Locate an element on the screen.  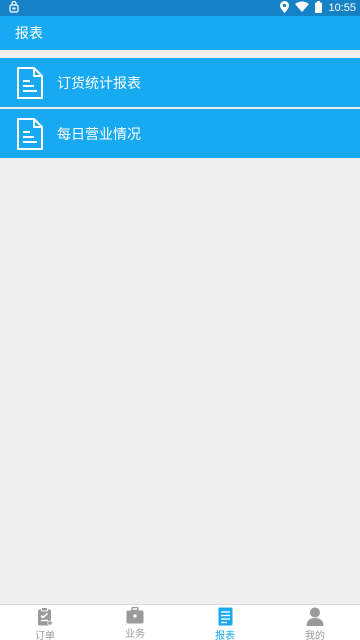
nav-item-profile: 我的 is located at coordinates (315, 622).